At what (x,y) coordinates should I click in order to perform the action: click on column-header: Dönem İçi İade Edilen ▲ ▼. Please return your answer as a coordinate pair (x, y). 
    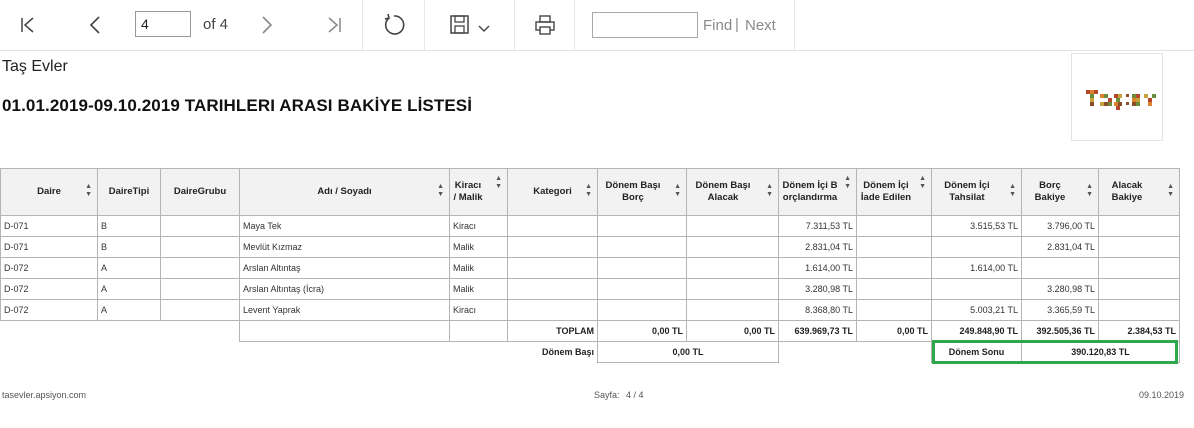
    Looking at the image, I should click on (894, 192).